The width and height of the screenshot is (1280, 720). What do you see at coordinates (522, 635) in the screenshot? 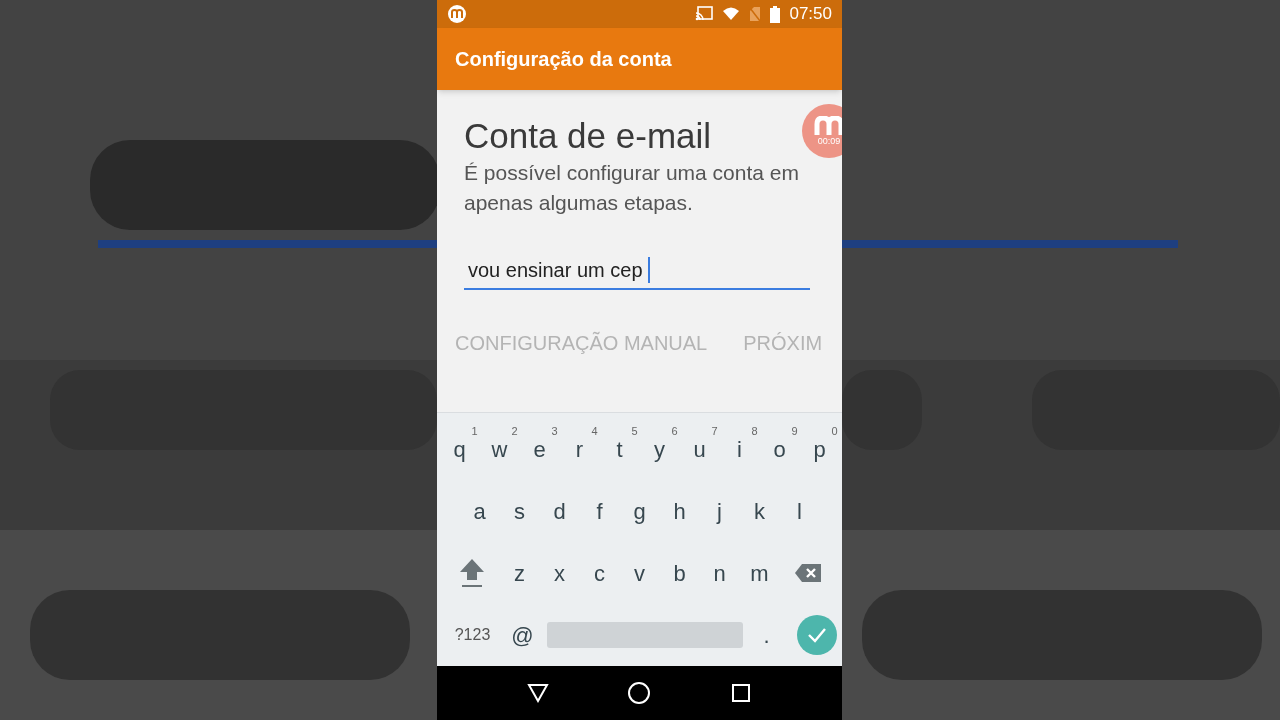
I see `key: @` at bounding box center [522, 635].